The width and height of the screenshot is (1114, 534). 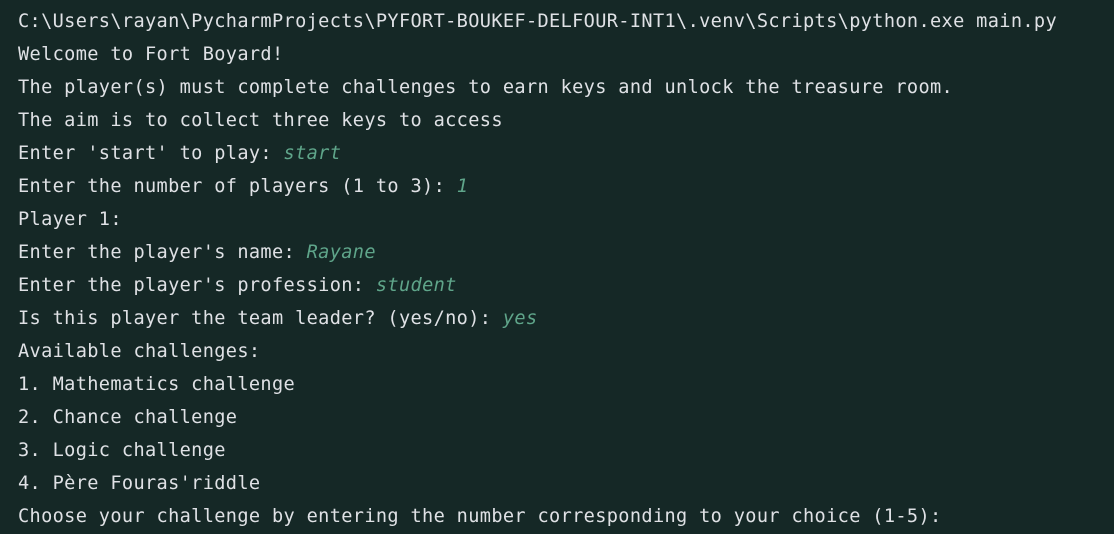 What do you see at coordinates (566, 153) in the screenshot?
I see `start-prompt-line: Enter 'start' to play: start` at bounding box center [566, 153].